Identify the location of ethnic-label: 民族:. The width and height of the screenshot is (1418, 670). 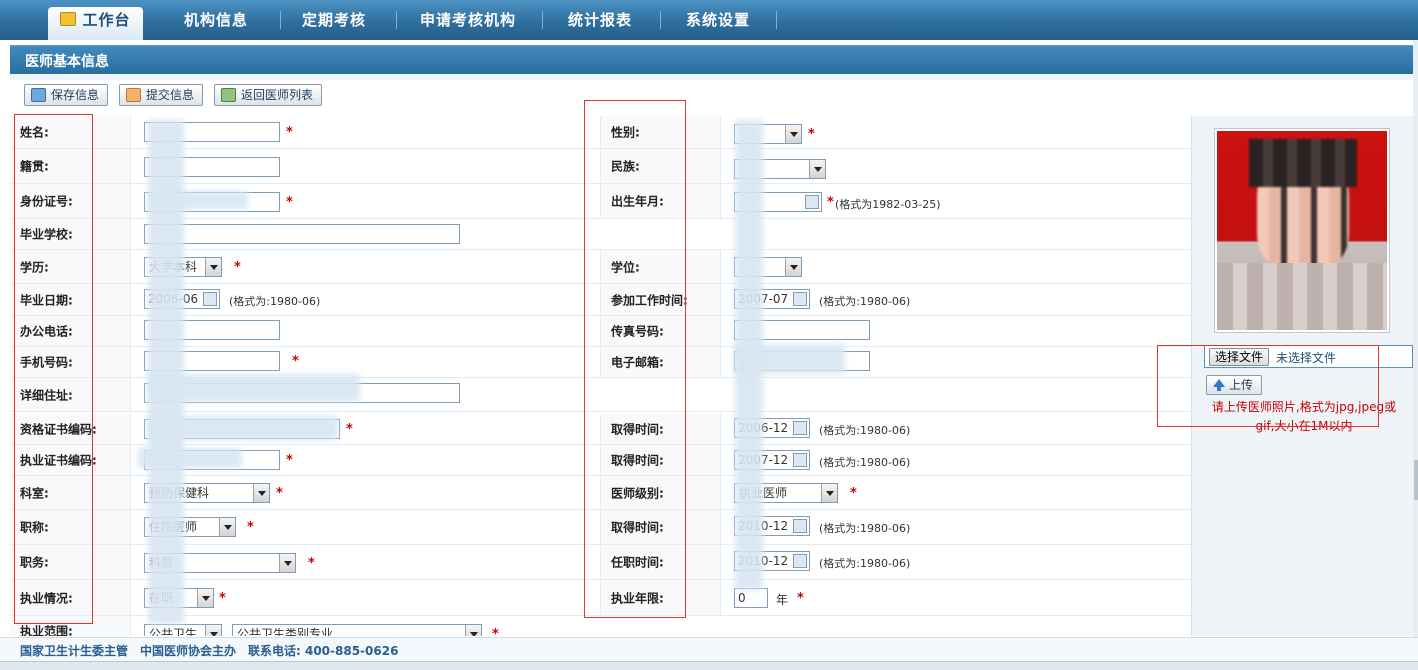
(660, 166).